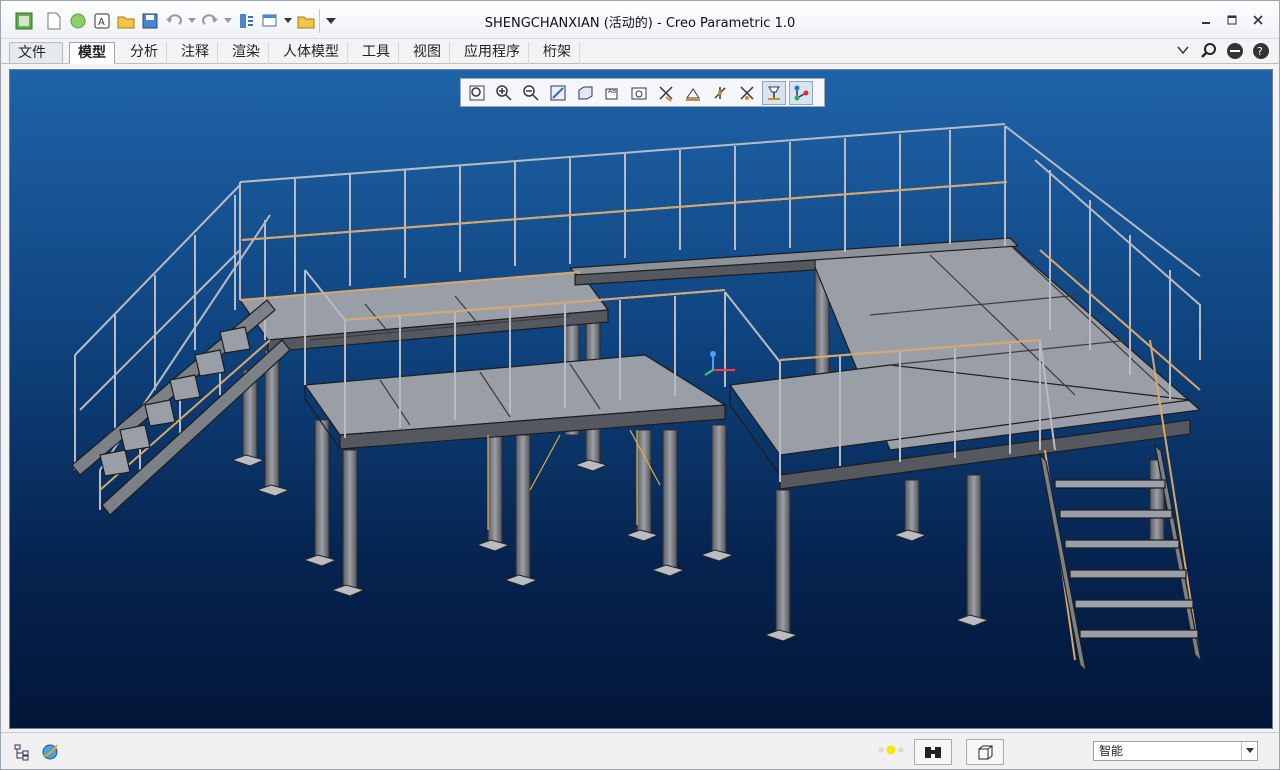 The width and height of the screenshot is (1280, 770). What do you see at coordinates (92, 53) in the screenshot?
I see `tab-model: 模型` at bounding box center [92, 53].